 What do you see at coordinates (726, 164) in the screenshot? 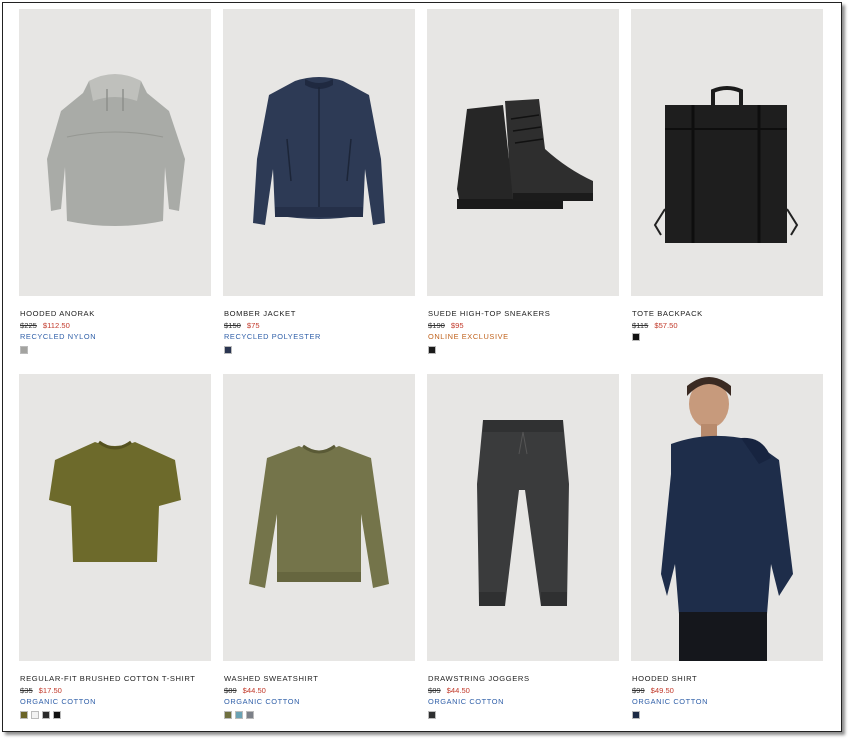
I see `backpack-image` at bounding box center [726, 164].